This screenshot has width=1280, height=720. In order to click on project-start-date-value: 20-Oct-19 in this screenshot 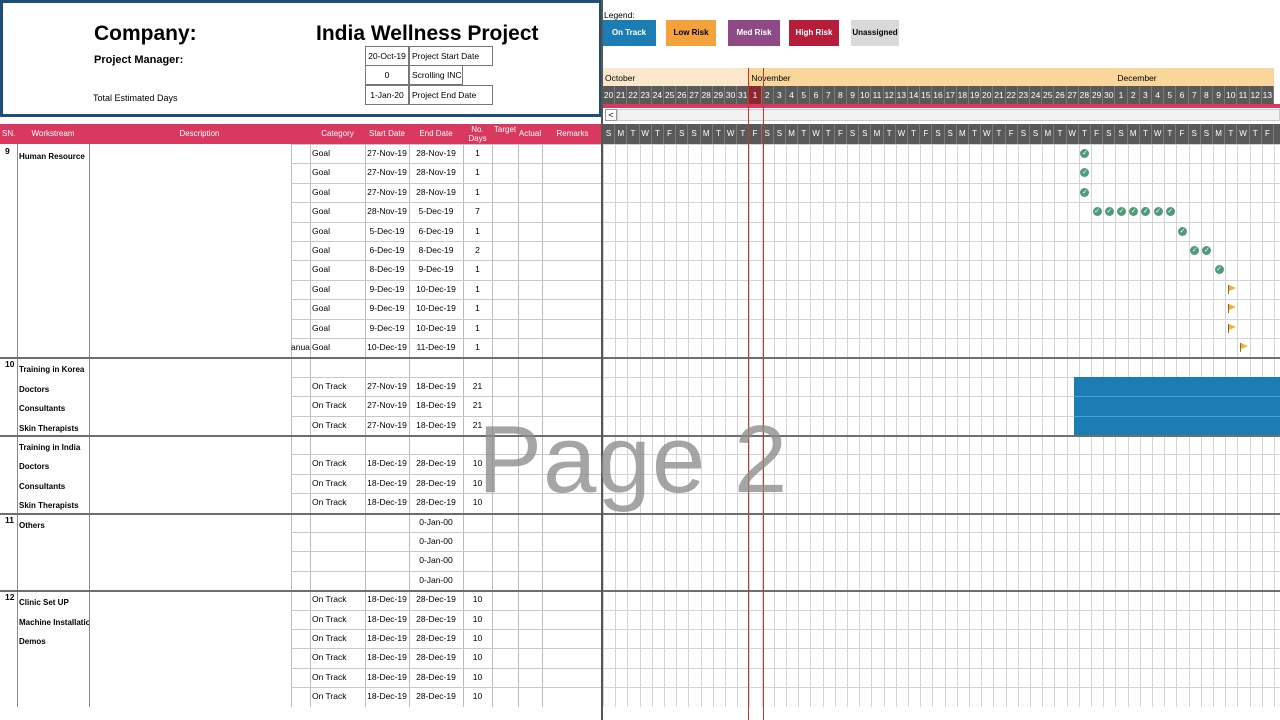, I will do `click(387, 56)`.